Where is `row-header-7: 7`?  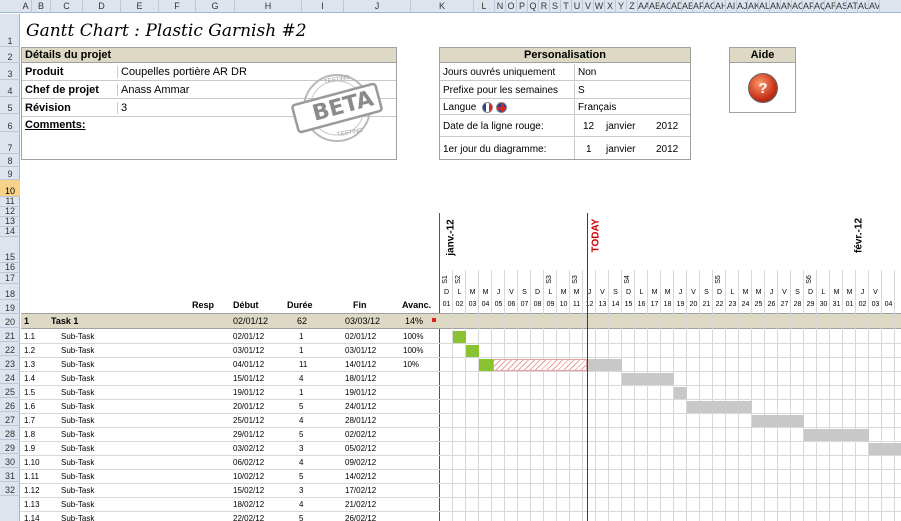 row-header-7: 7 is located at coordinates (10, 143).